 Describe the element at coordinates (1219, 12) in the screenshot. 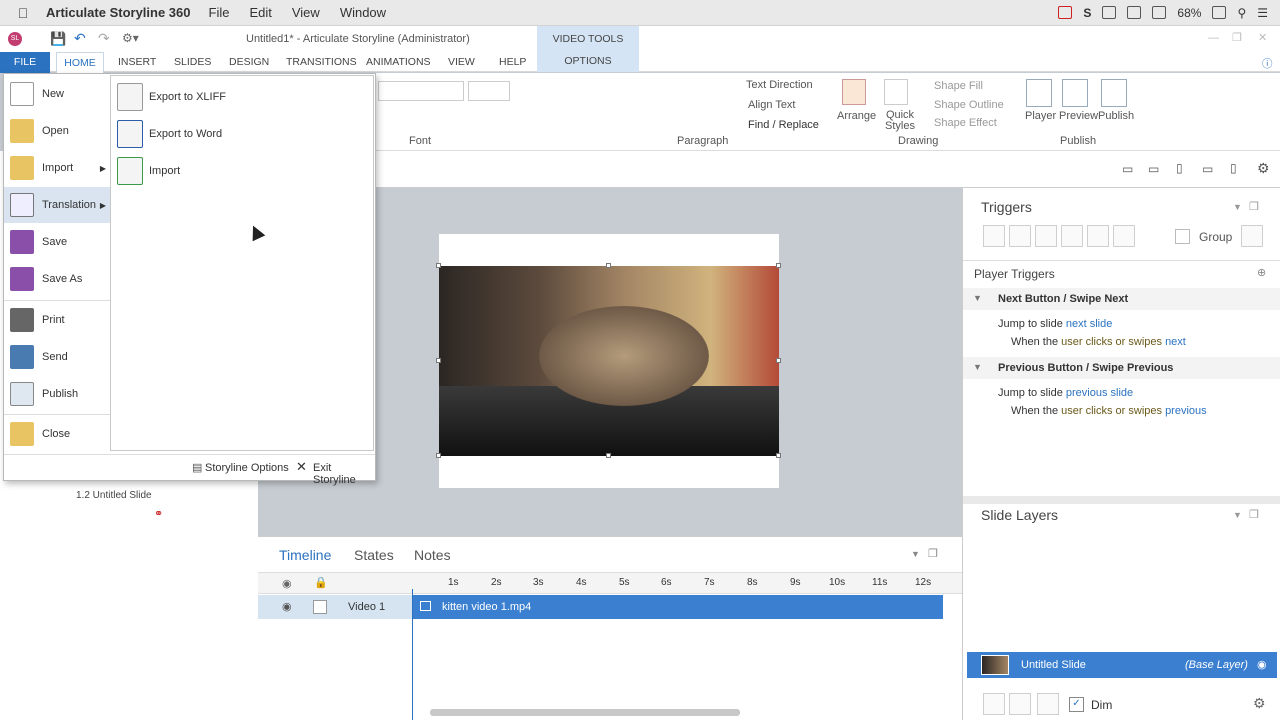

I see `battery-icon` at that location.